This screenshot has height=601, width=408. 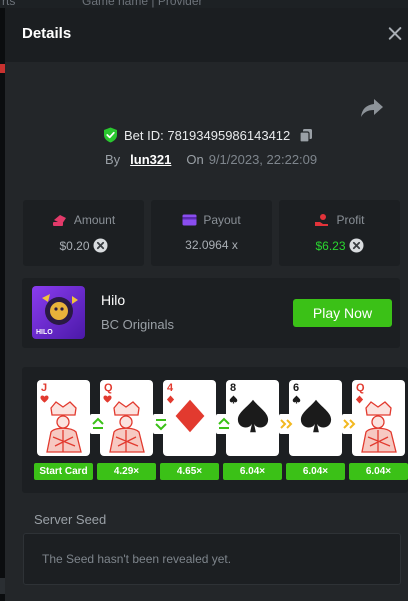 I want to click on svg-text: HILO, so click(x=44, y=332).